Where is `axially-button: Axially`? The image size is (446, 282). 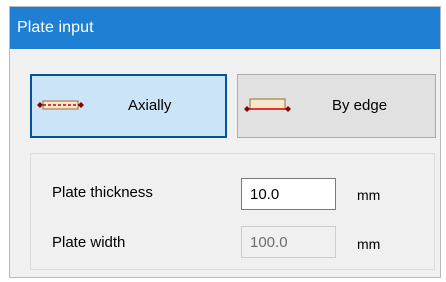 axially-button: Axially is located at coordinates (128, 106).